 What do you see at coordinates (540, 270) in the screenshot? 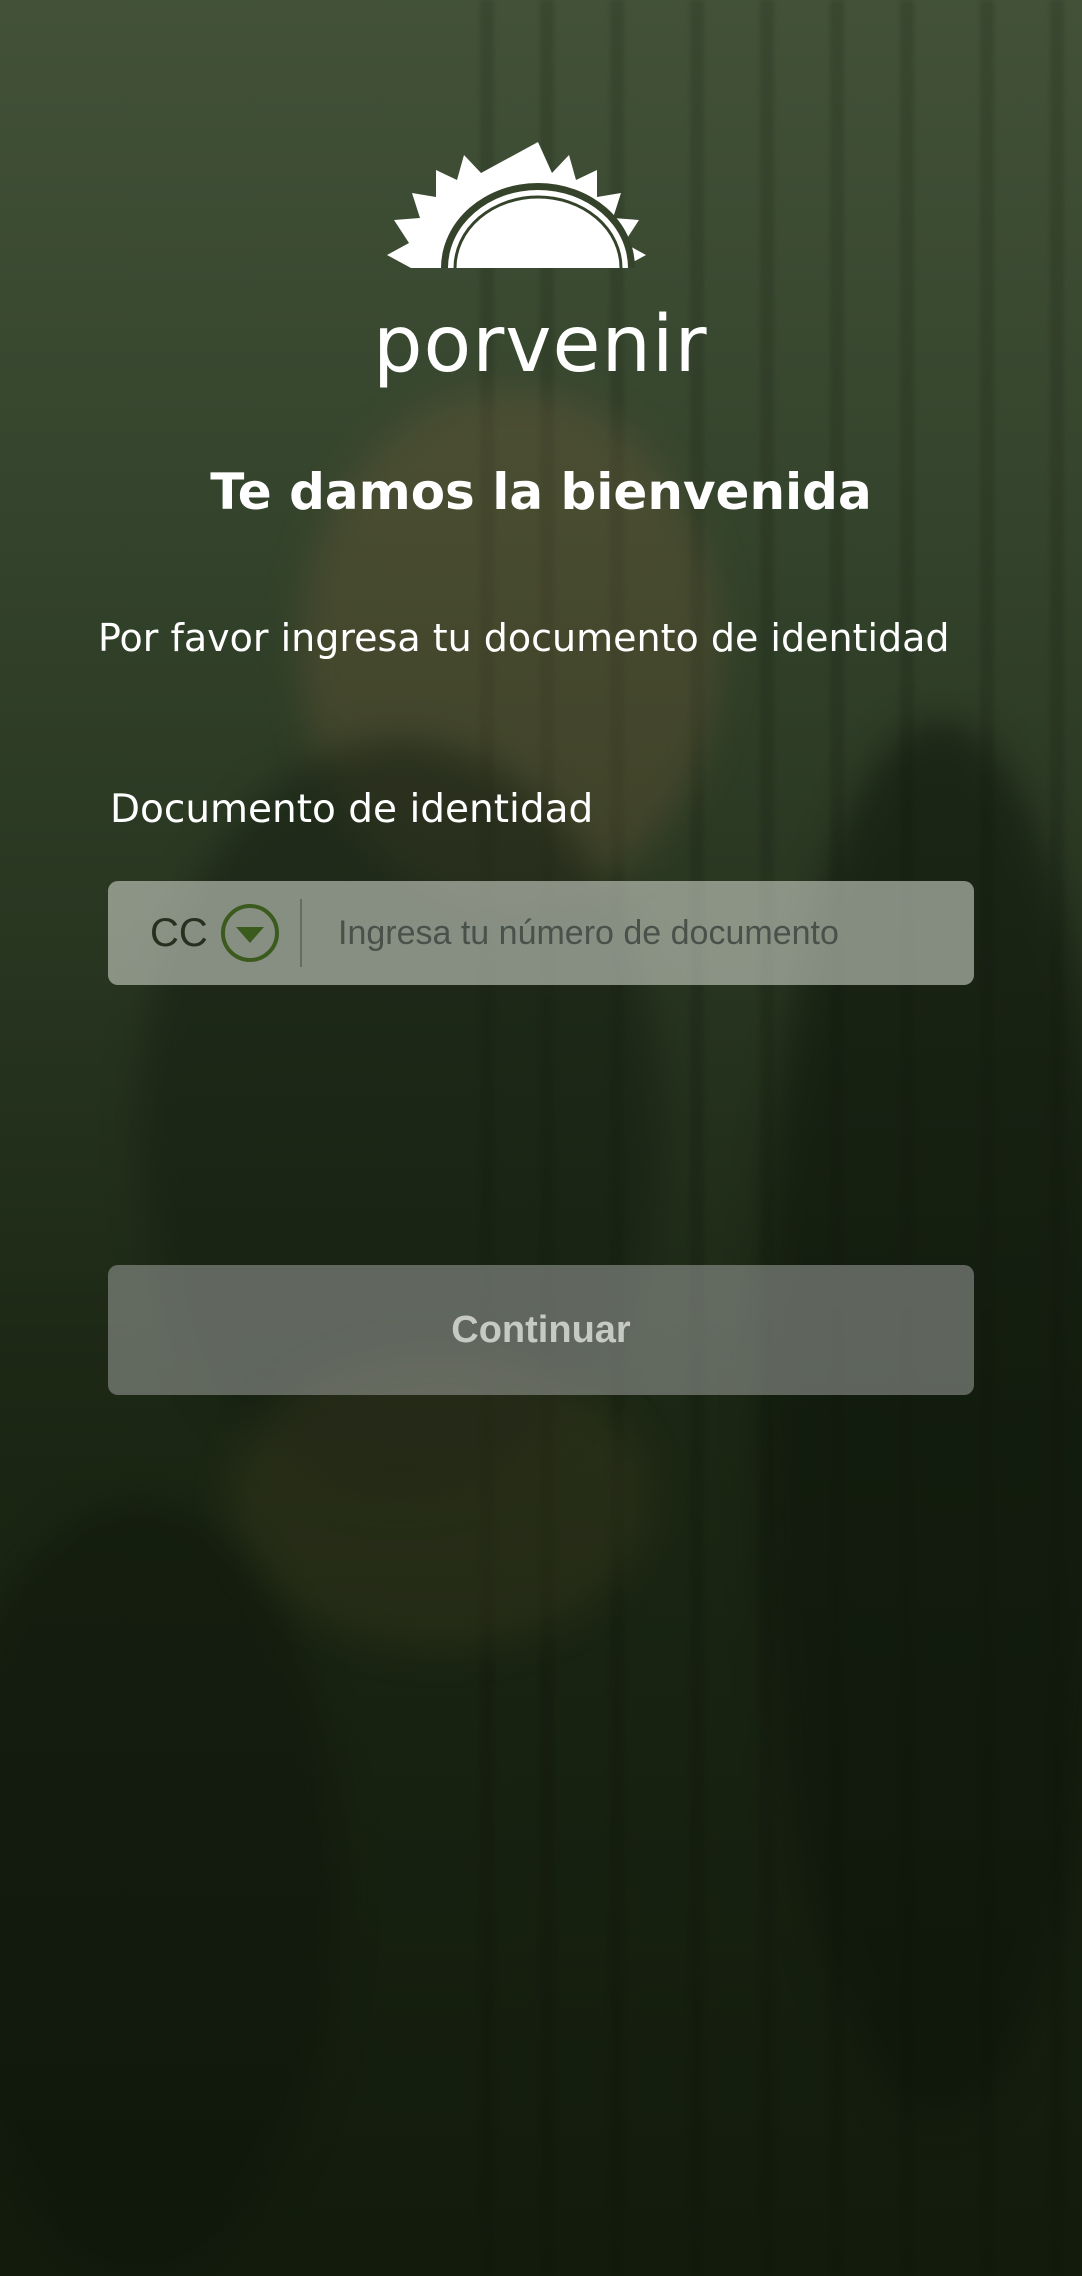
I see `porvenir-logo: porvenir` at bounding box center [540, 270].